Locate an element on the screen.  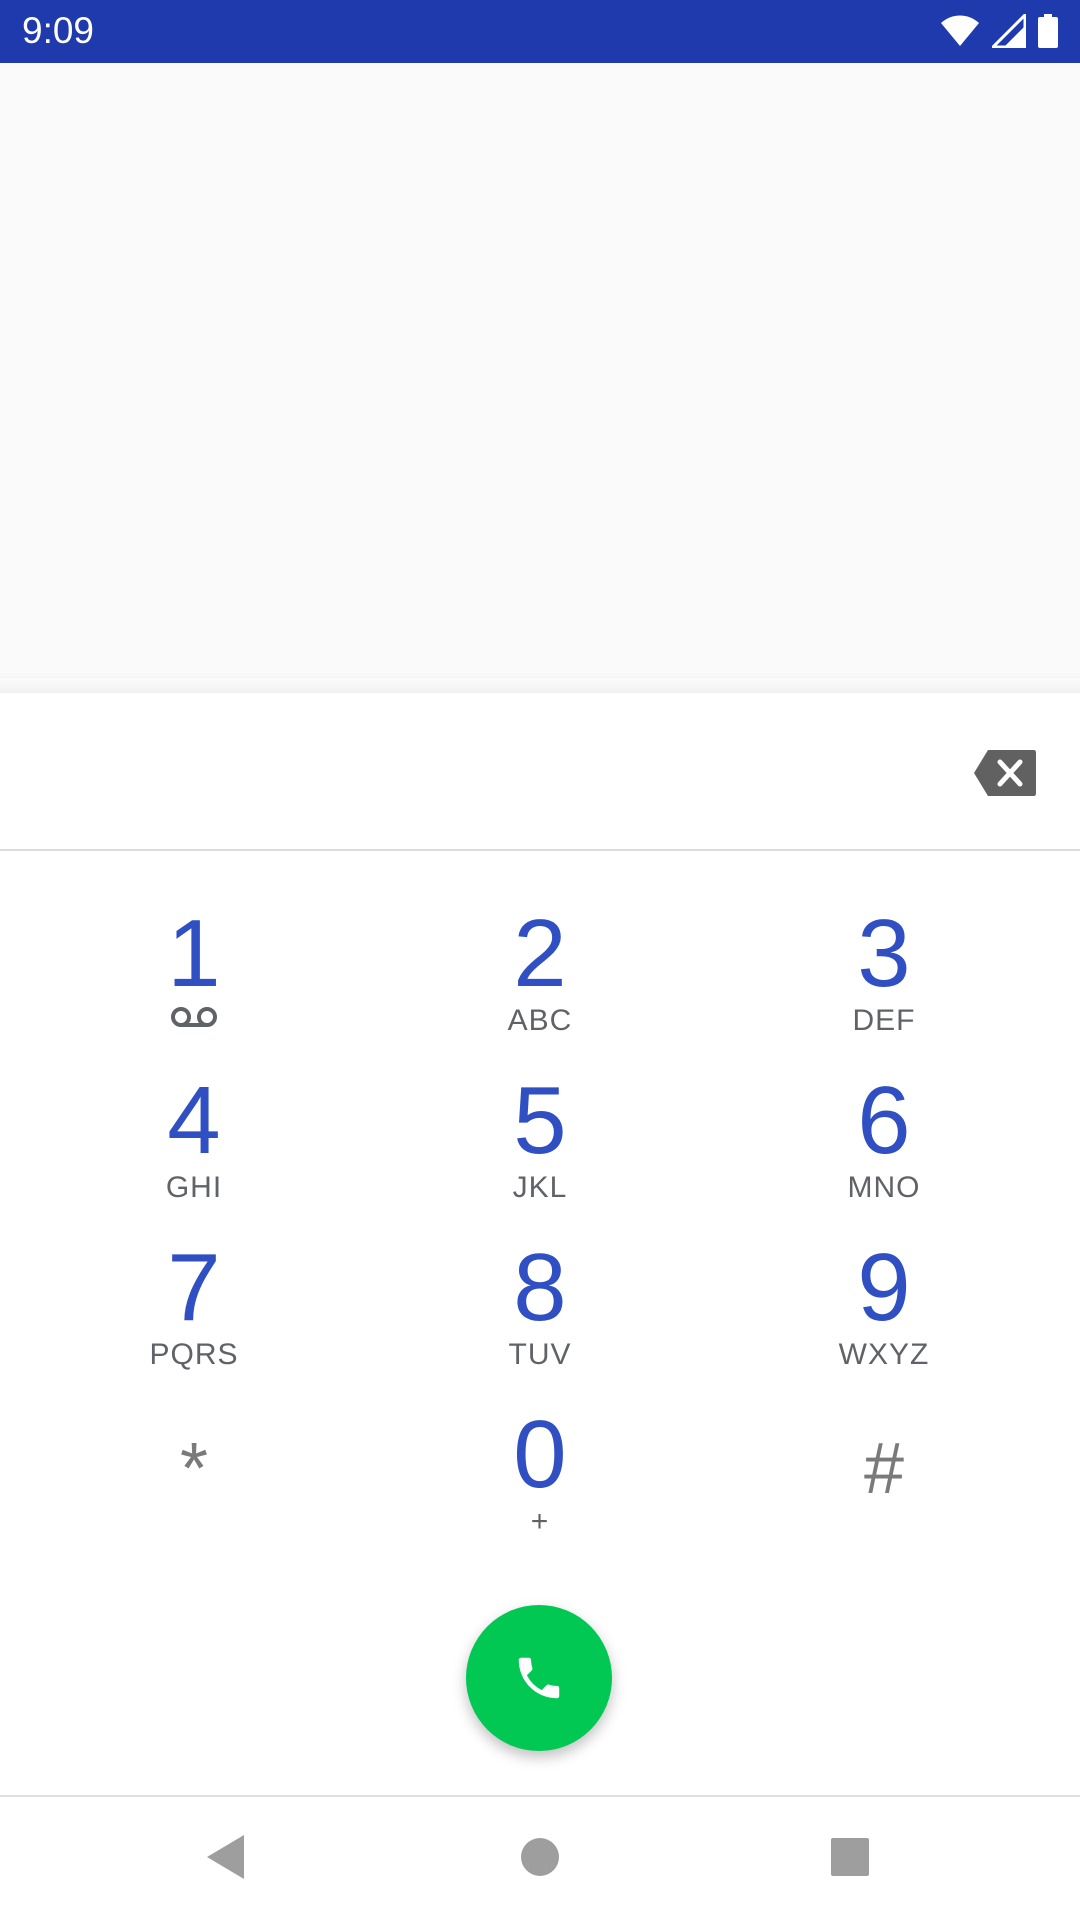
home-icon is located at coordinates (540, 1857).